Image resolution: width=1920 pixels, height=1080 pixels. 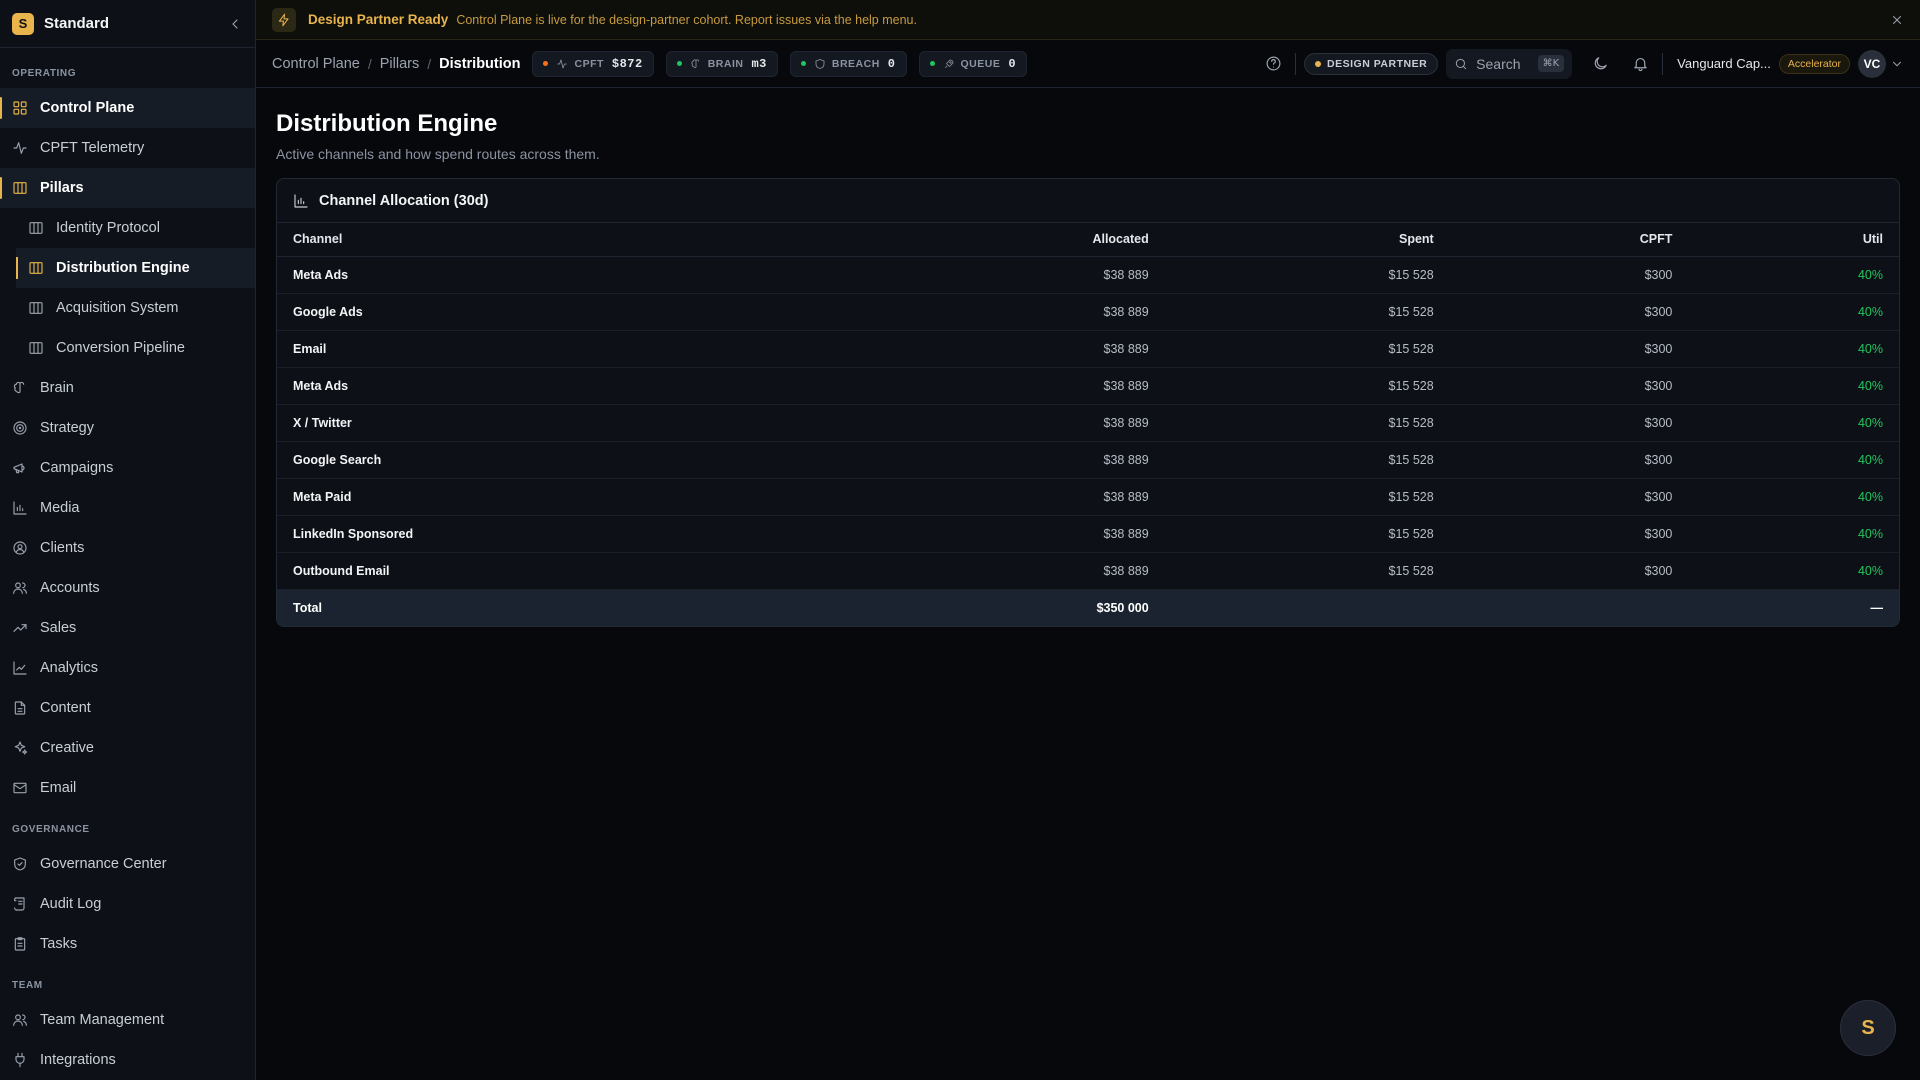 I want to click on plug-icon, so click(x=20, y=1060).